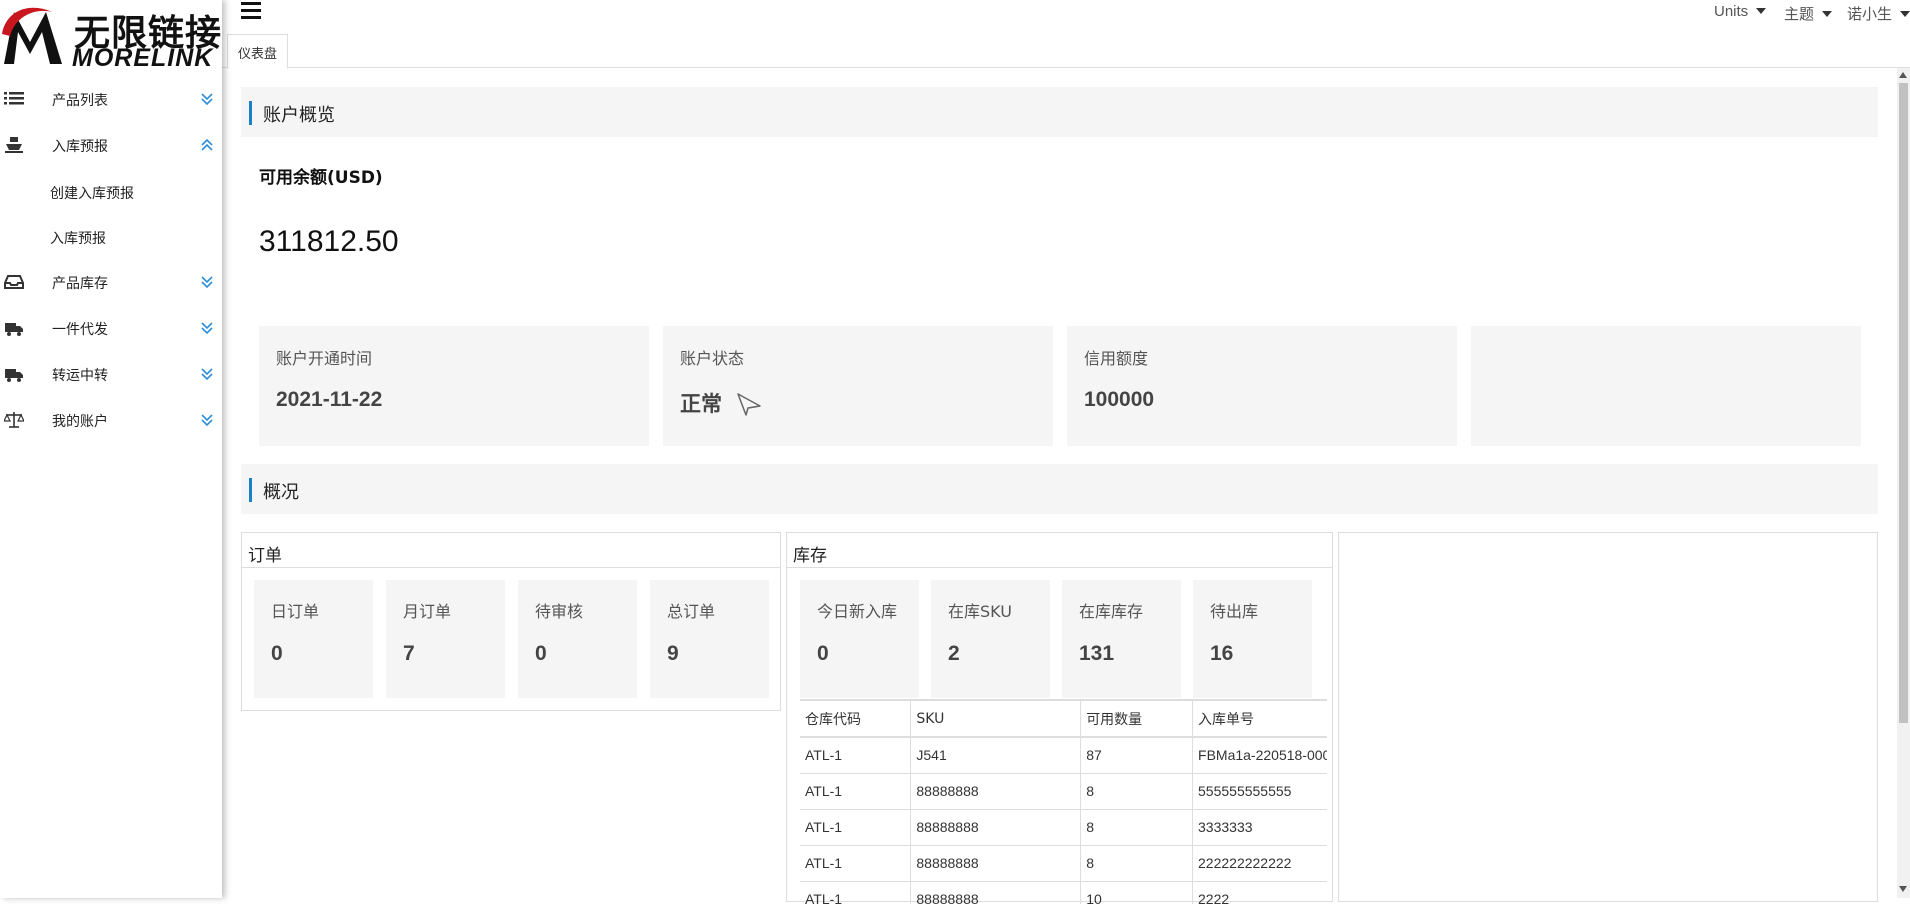 The height and width of the screenshot is (904, 1910). What do you see at coordinates (511, 621) in the screenshot?
I see `orders-panel: 订单 日订单 0 月订单 7 待审核 0 总订单 9` at bounding box center [511, 621].